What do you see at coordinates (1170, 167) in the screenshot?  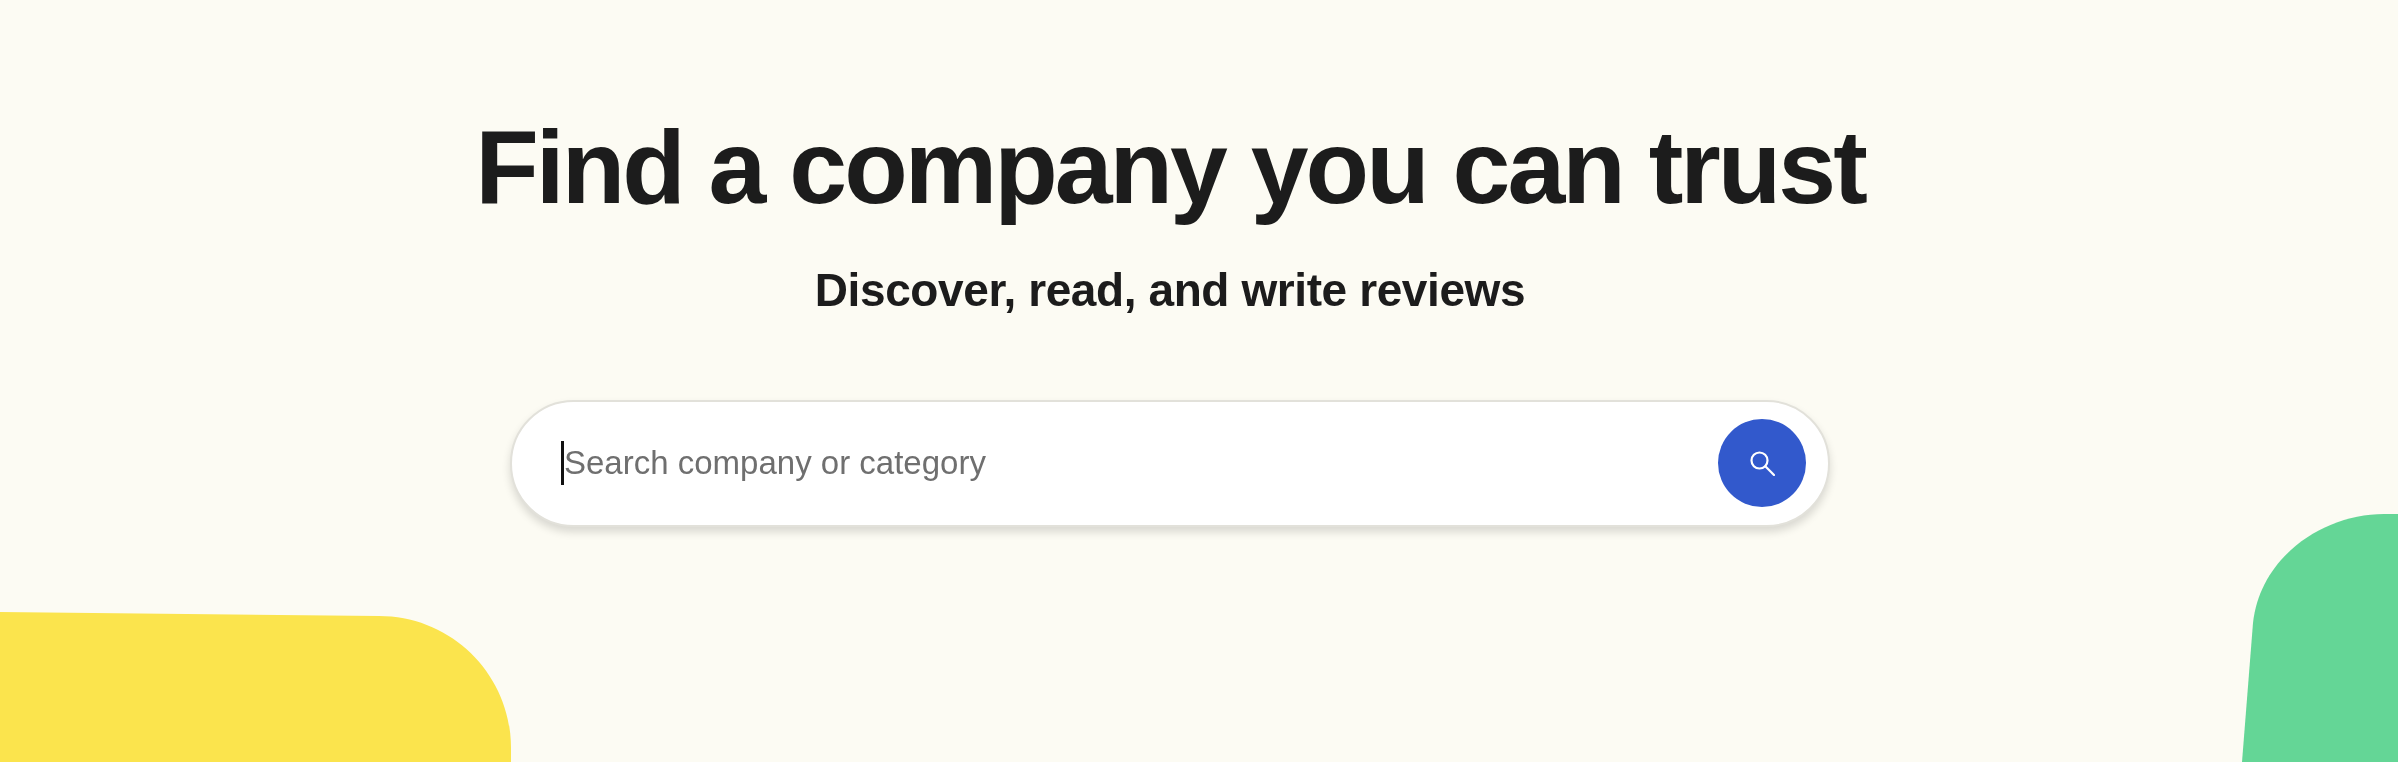 I see `page-heading: Find a company you can trust` at bounding box center [1170, 167].